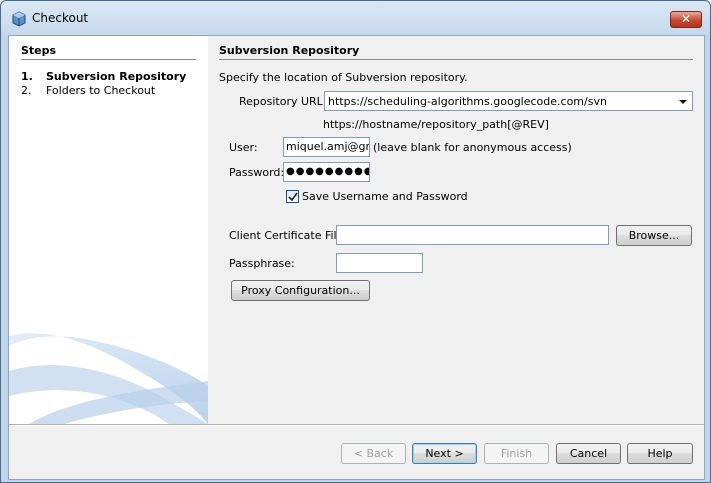 The height and width of the screenshot is (483, 711). I want to click on title-bar: Checkout ✕, so click(355, 18).